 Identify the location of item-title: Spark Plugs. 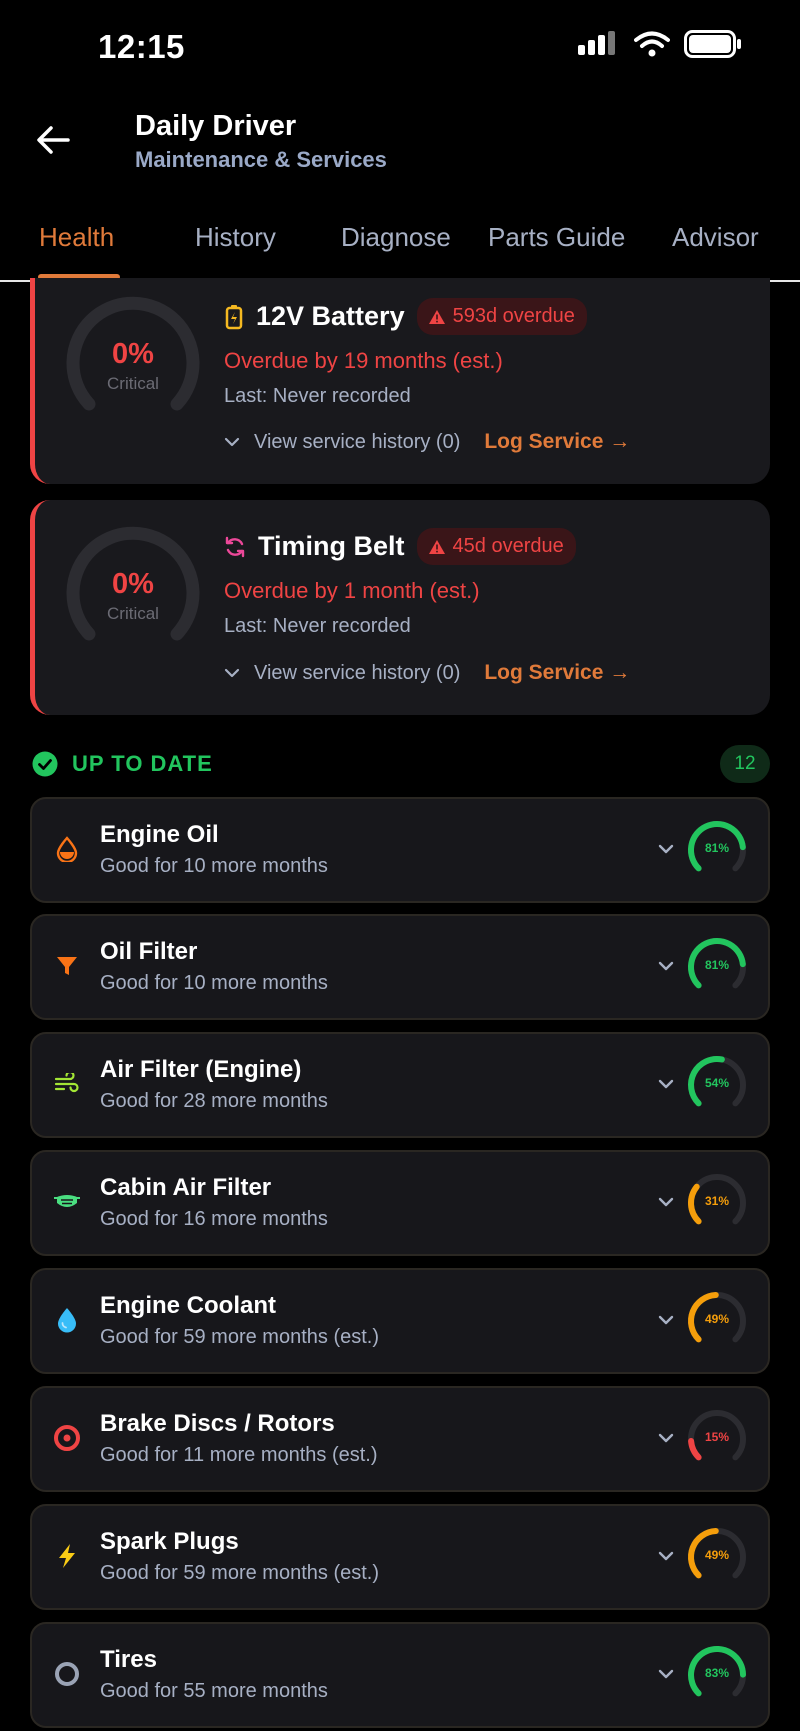
(169, 1541).